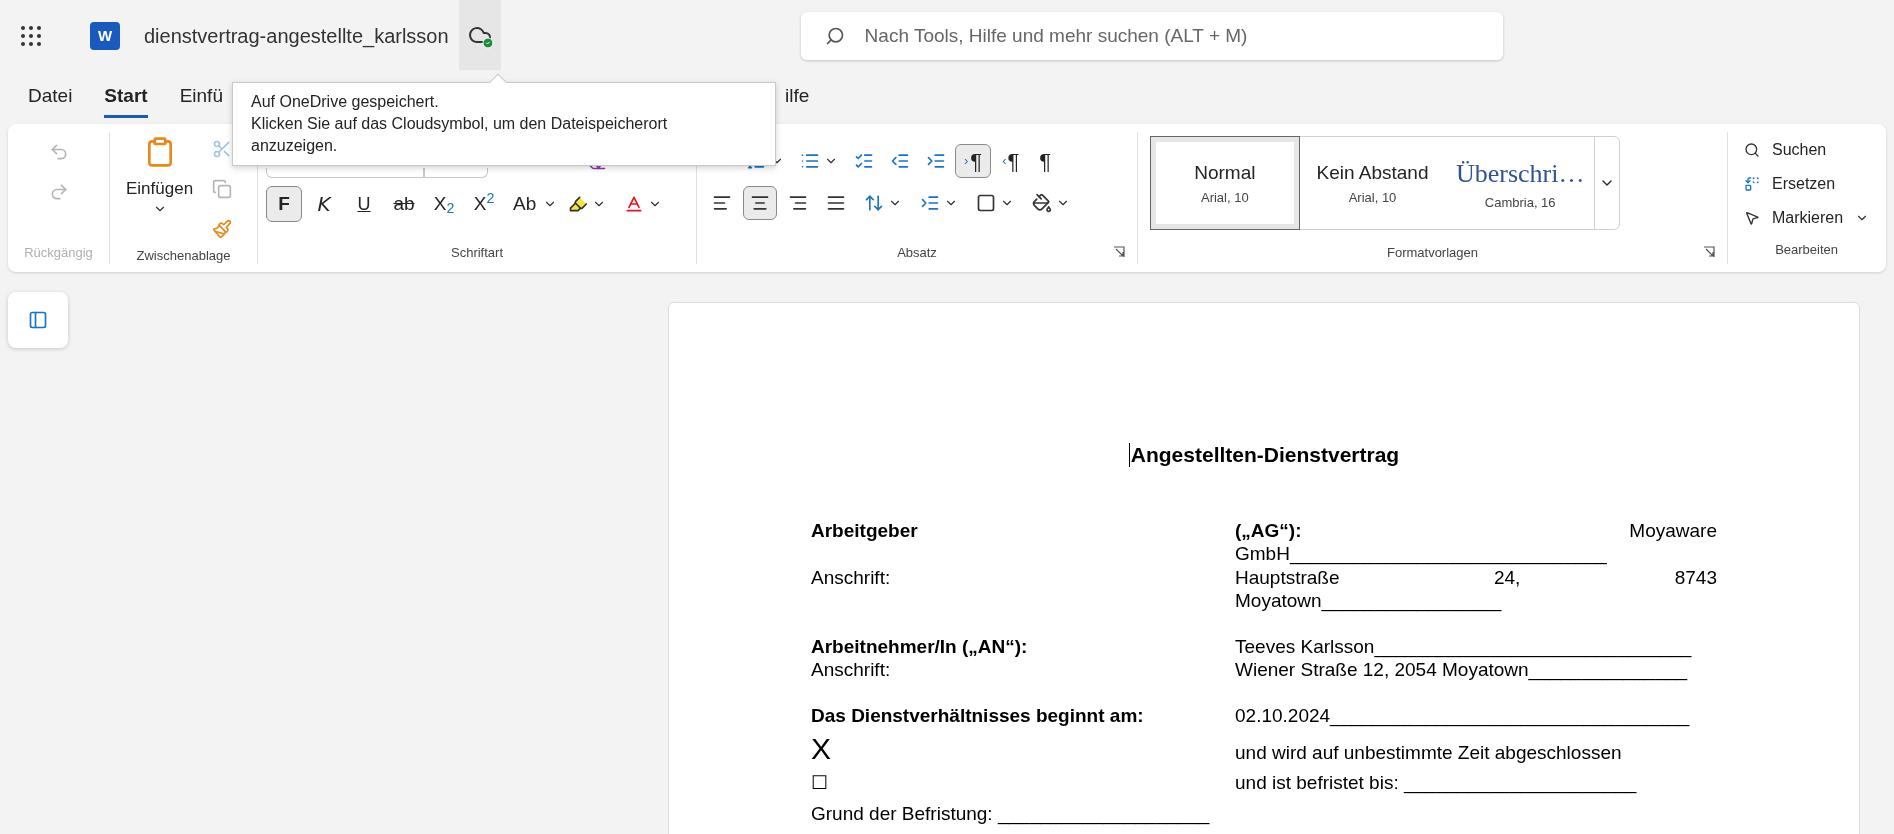  Describe the element at coordinates (201, 98) in the screenshot. I see `ribbon-tab: Einfü` at that location.